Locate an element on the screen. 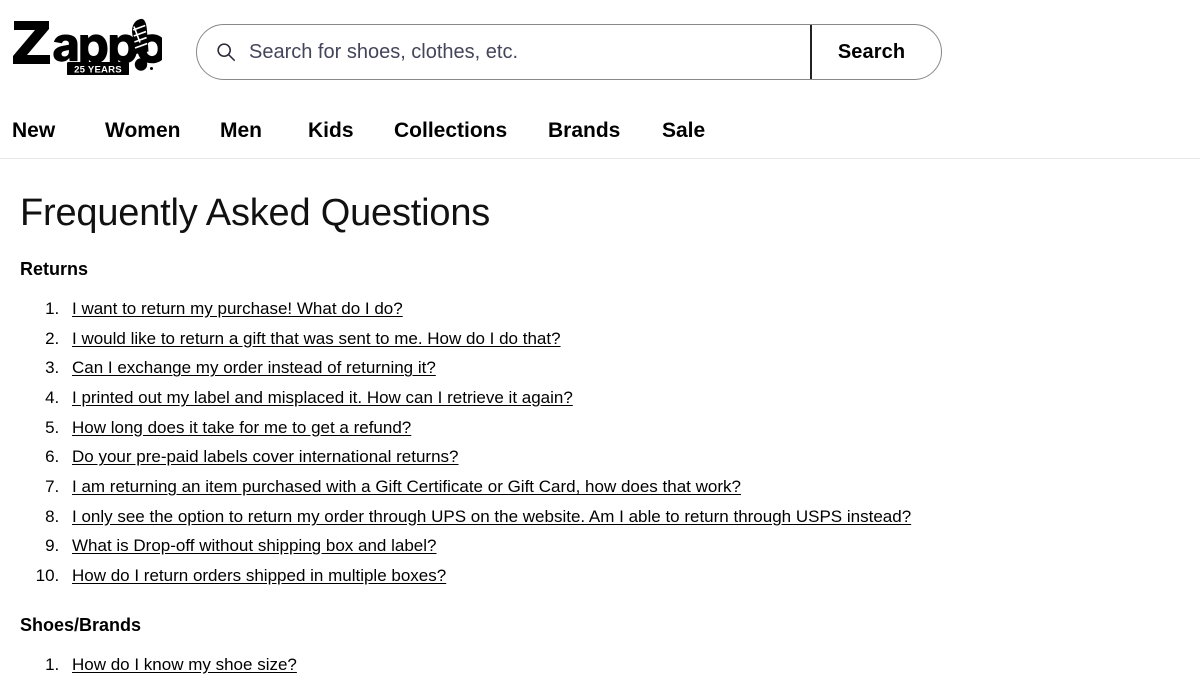  faq-list-shoes-brands: How do I know my shoe size? is located at coordinates (600, 665).